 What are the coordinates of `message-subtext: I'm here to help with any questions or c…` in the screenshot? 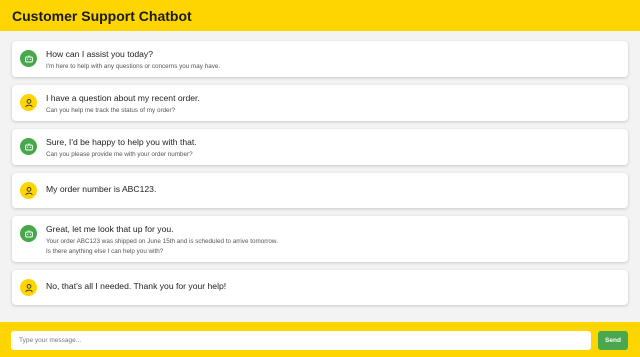 It's located at (133, 66).